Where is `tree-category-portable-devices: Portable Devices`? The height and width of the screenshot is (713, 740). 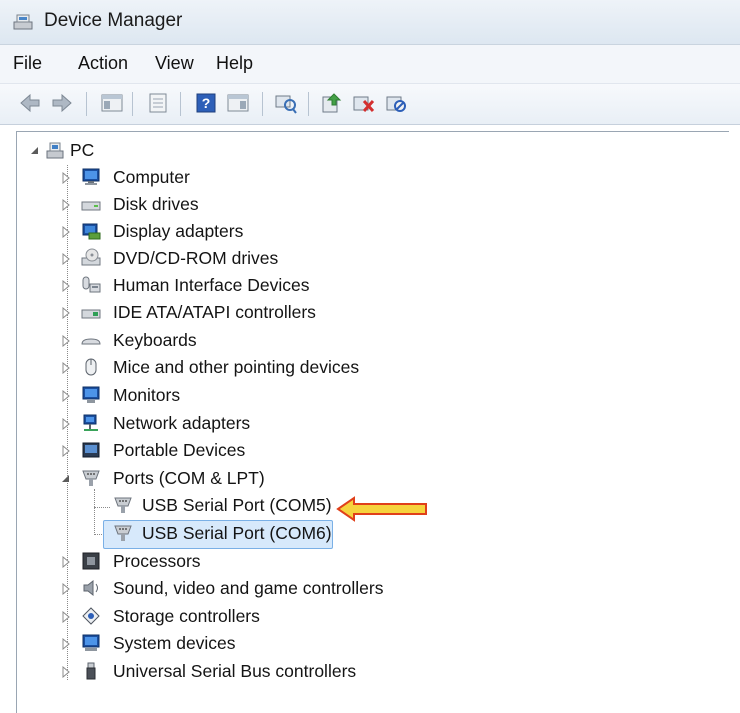
tree-category-portable-devices: Portable Devices is located at coordinates (223, 451).